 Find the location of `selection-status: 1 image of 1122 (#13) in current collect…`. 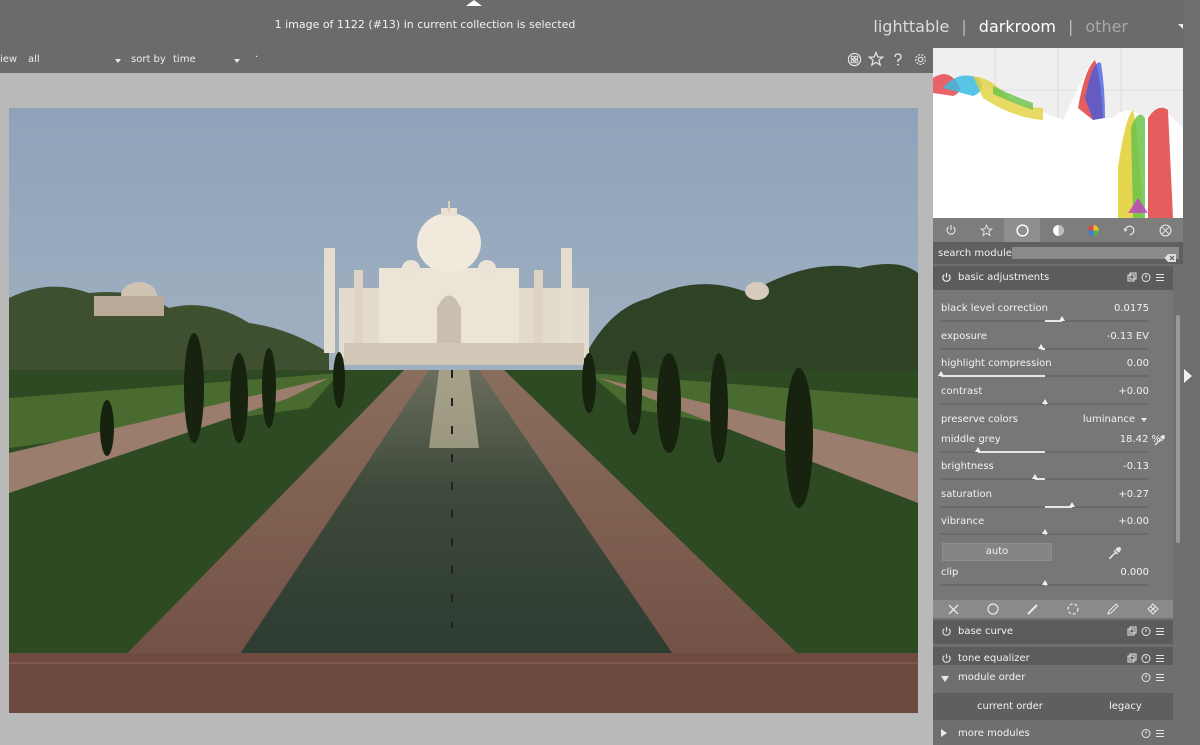

selection-status: 1 image of 1122 (#13) in current collect… is located at coordinates (425, 24).